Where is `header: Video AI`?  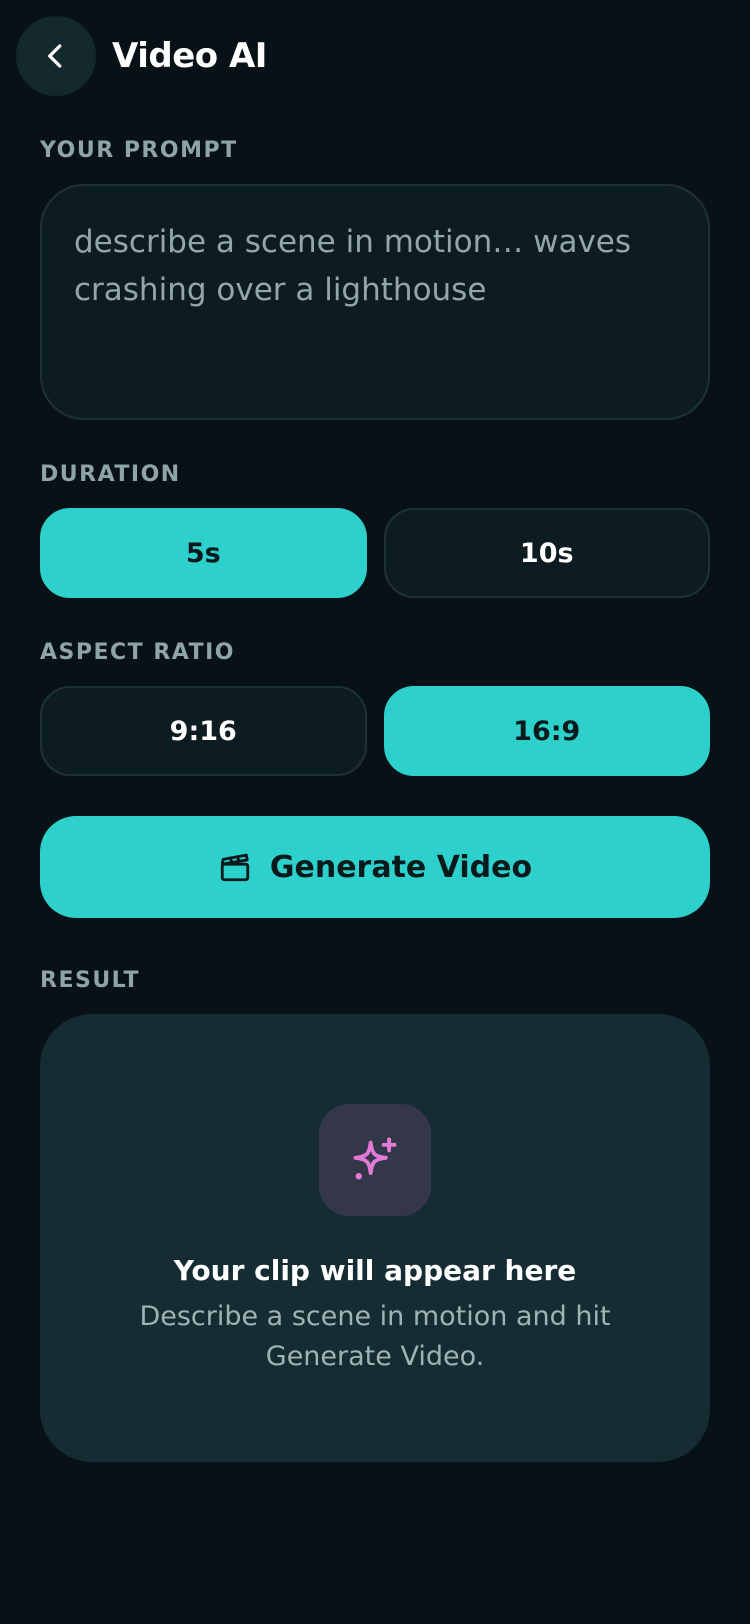 header: Video AI is located at coordinates (141, 56).